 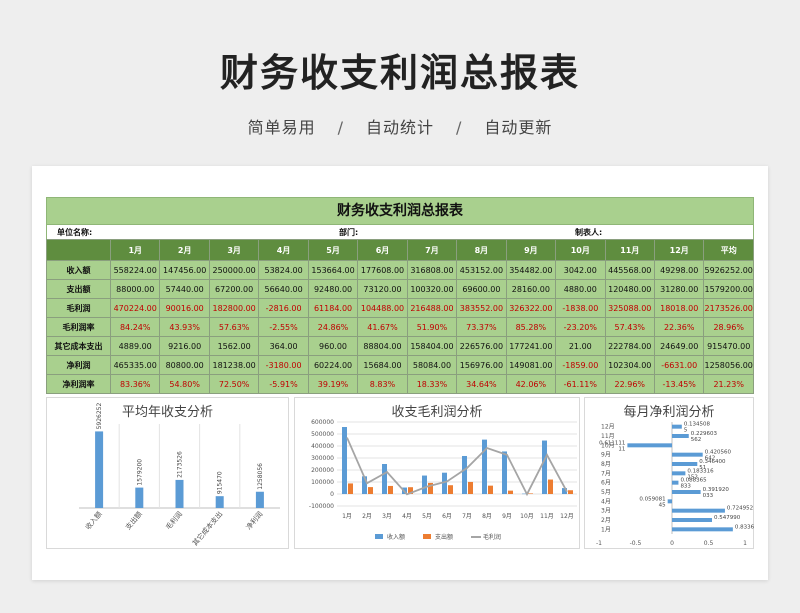 I want to click on tick-label: 支出额, so click(x=133, y=521).